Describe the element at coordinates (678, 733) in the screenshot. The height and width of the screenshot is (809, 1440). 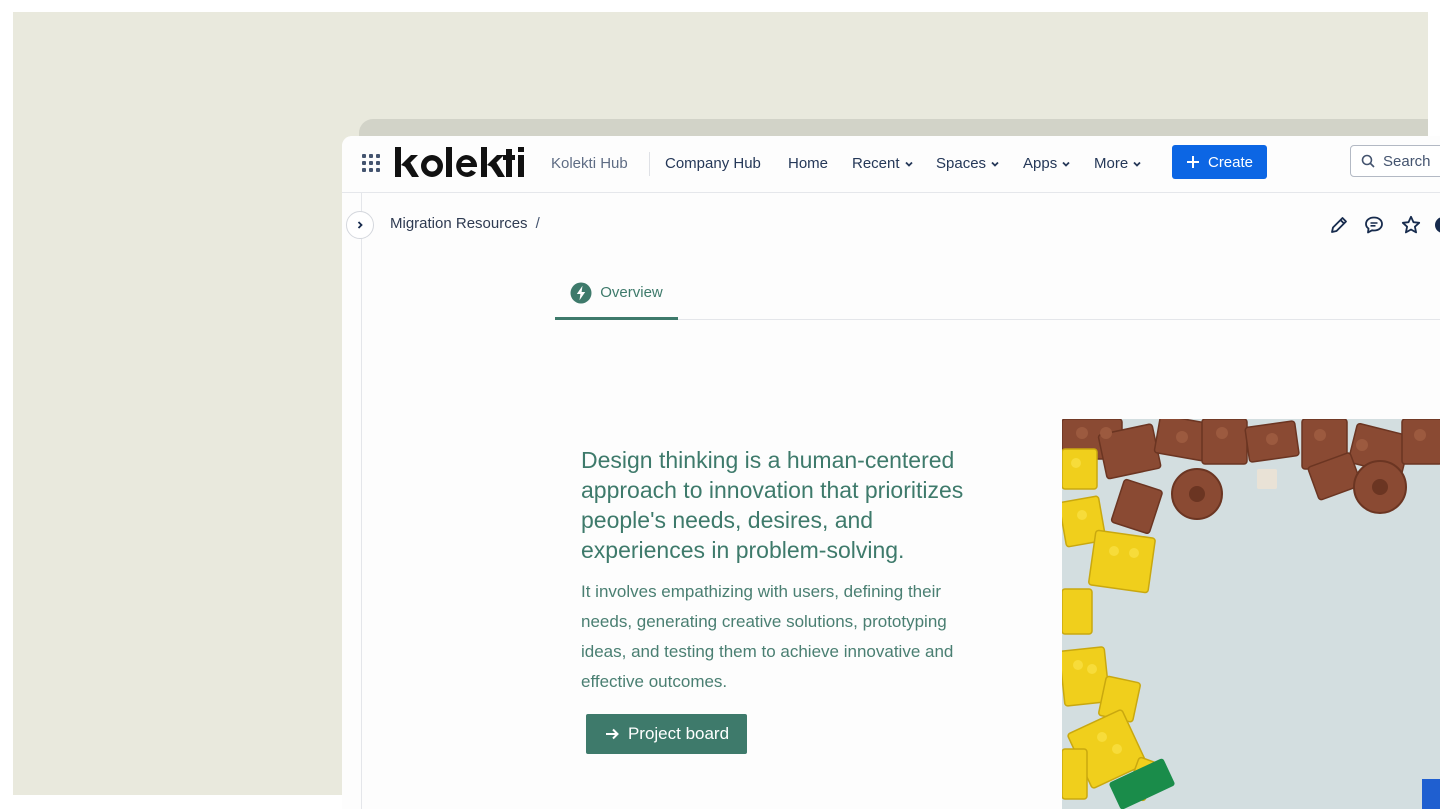
I see `project-board-button-label: Project board` at that location.